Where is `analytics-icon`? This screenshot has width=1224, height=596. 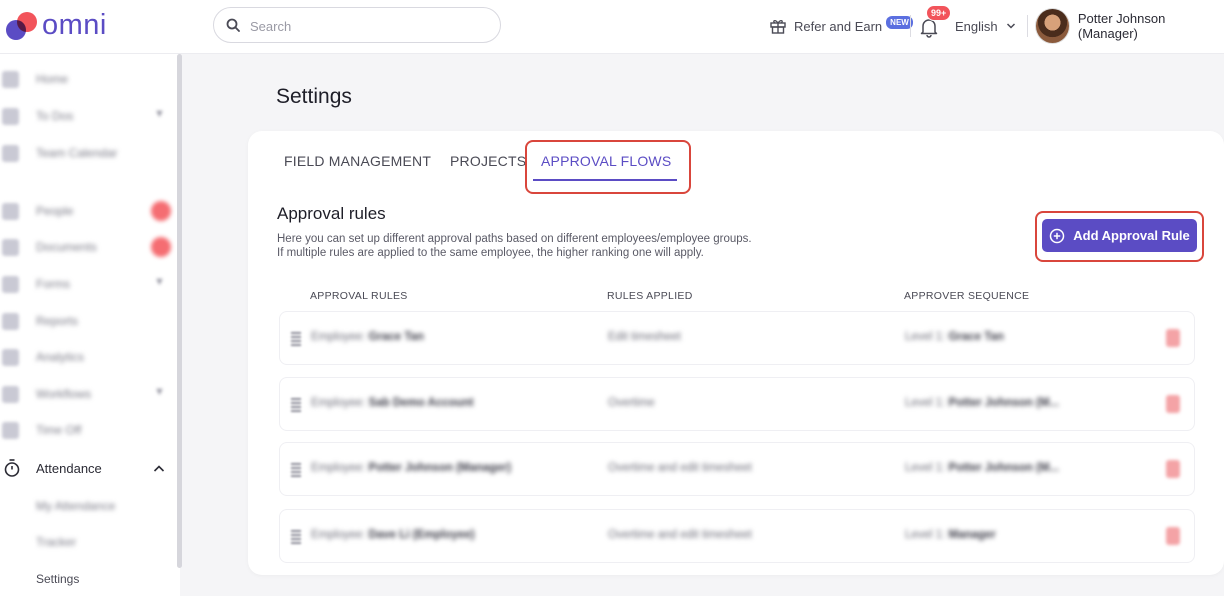 analytics-icon is located at coordinates (10, 357).